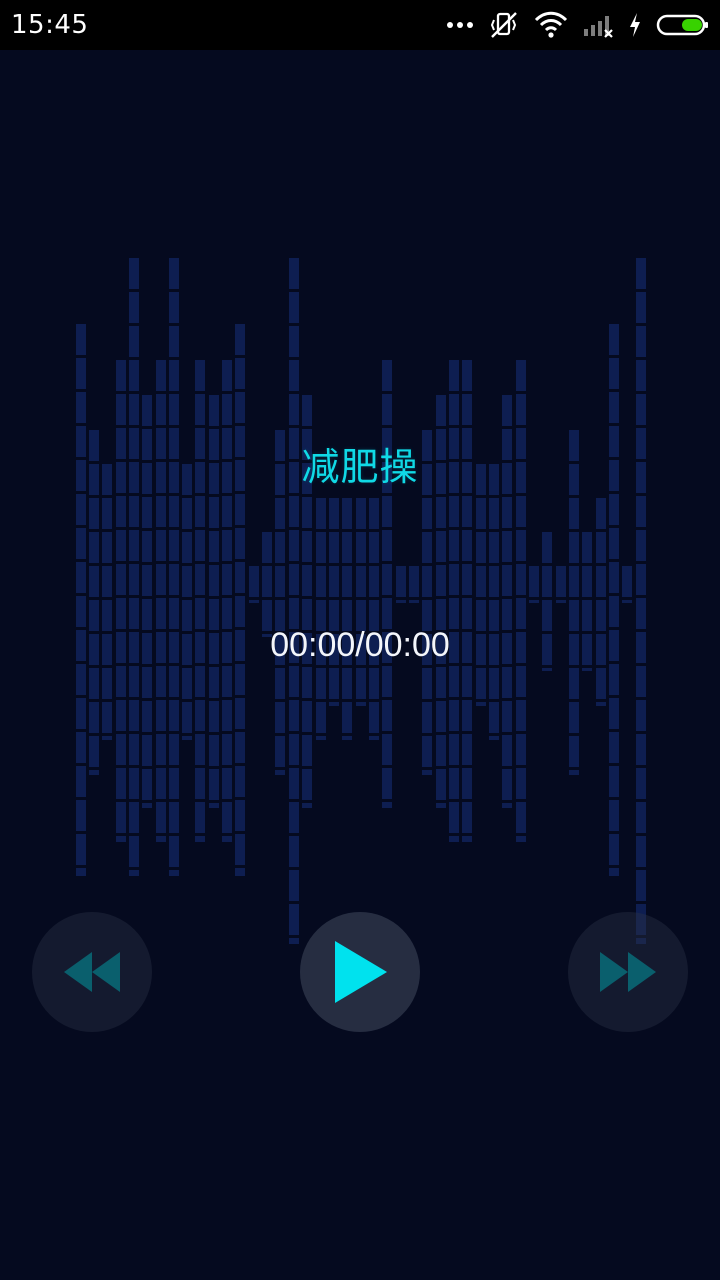  What do you see at coordinates (504, 25) in the screenshot?
I see `mute-vibrate-icon` at bounding box center [504, 25].